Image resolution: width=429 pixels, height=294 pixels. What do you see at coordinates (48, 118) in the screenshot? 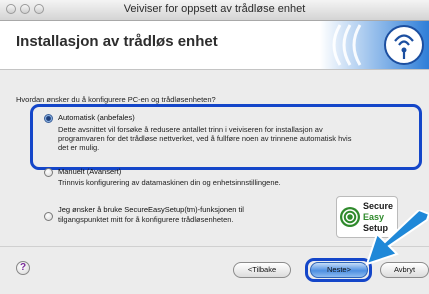
I see `radio-automatic` at bounding box center [48, 118].